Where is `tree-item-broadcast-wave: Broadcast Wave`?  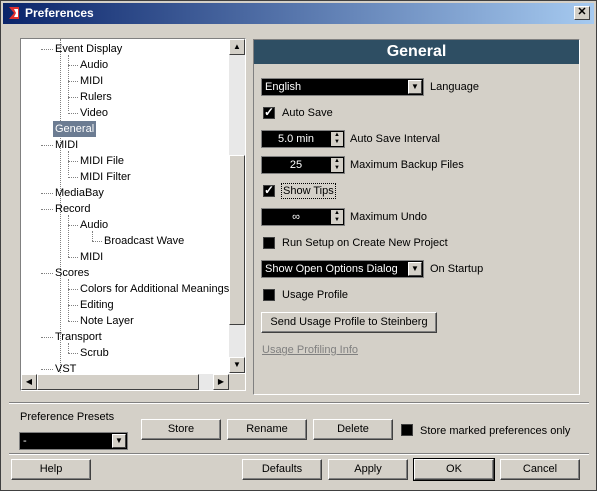 tree-item-broadcast-wave: Broadcast Wave is located at coordinates (144, 241).